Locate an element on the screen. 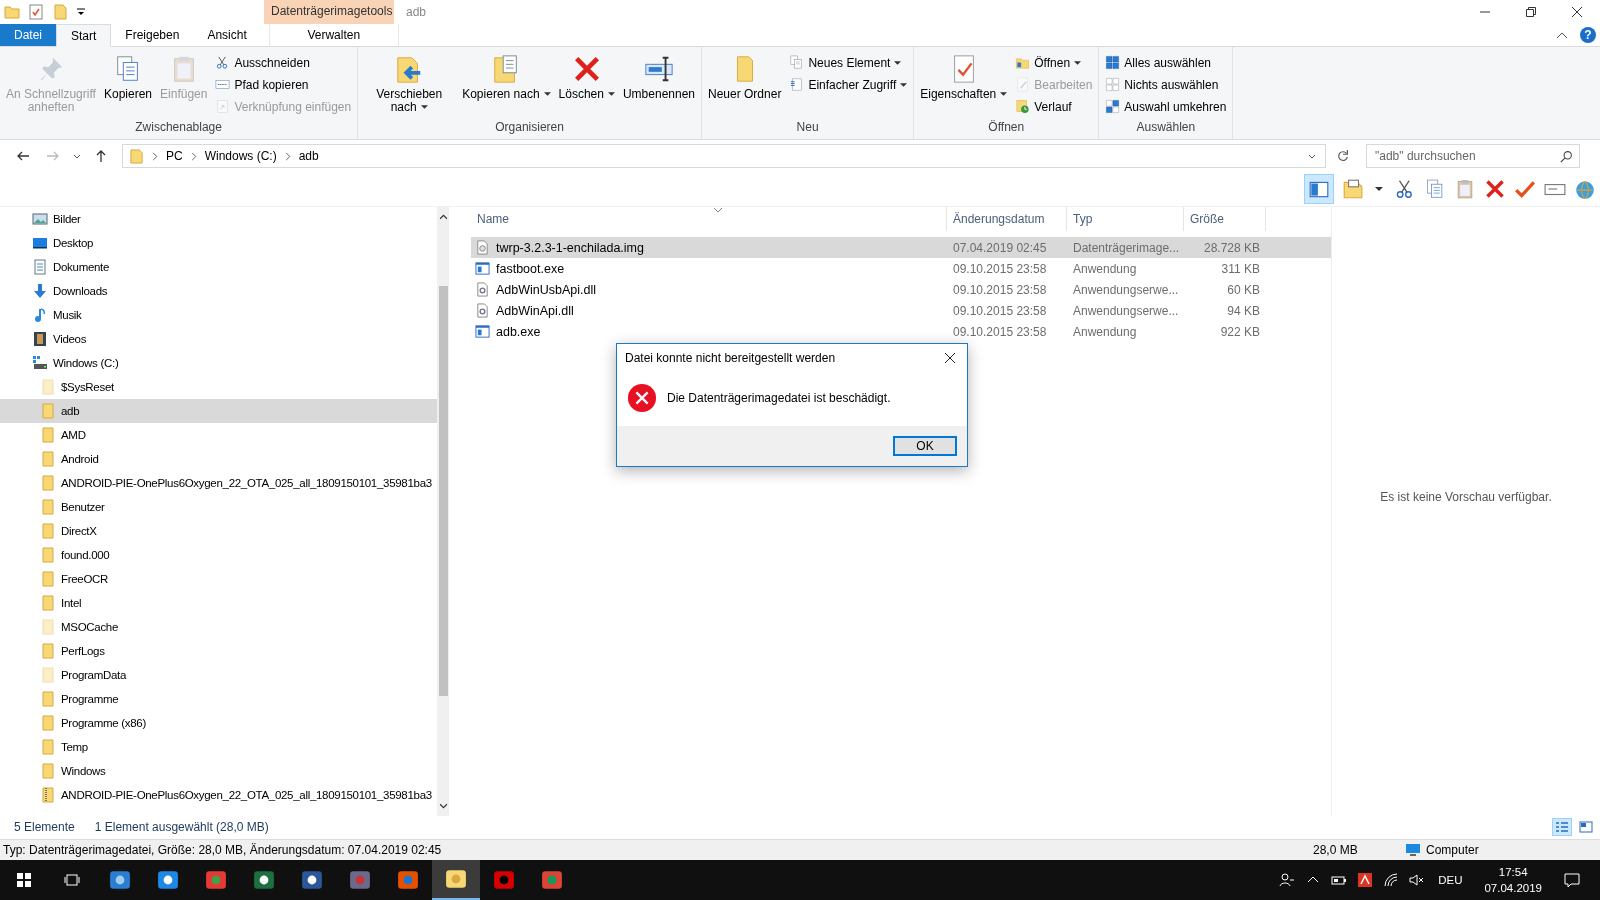  tree-item: Desktop is located at coordinates (218, 243).